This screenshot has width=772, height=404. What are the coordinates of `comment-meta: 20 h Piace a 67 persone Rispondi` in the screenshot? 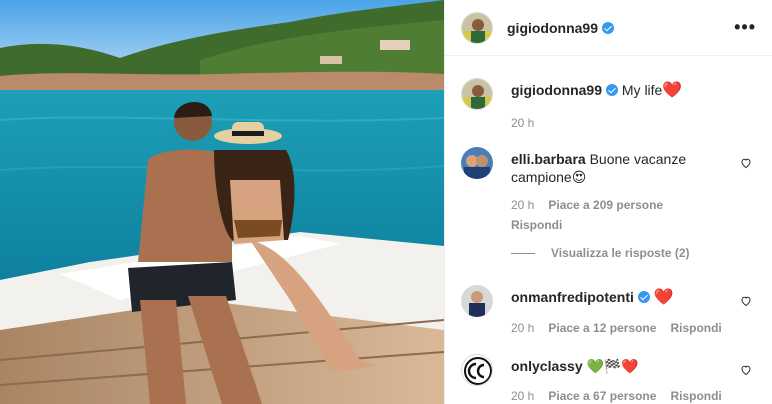 It's located at (633, 395).